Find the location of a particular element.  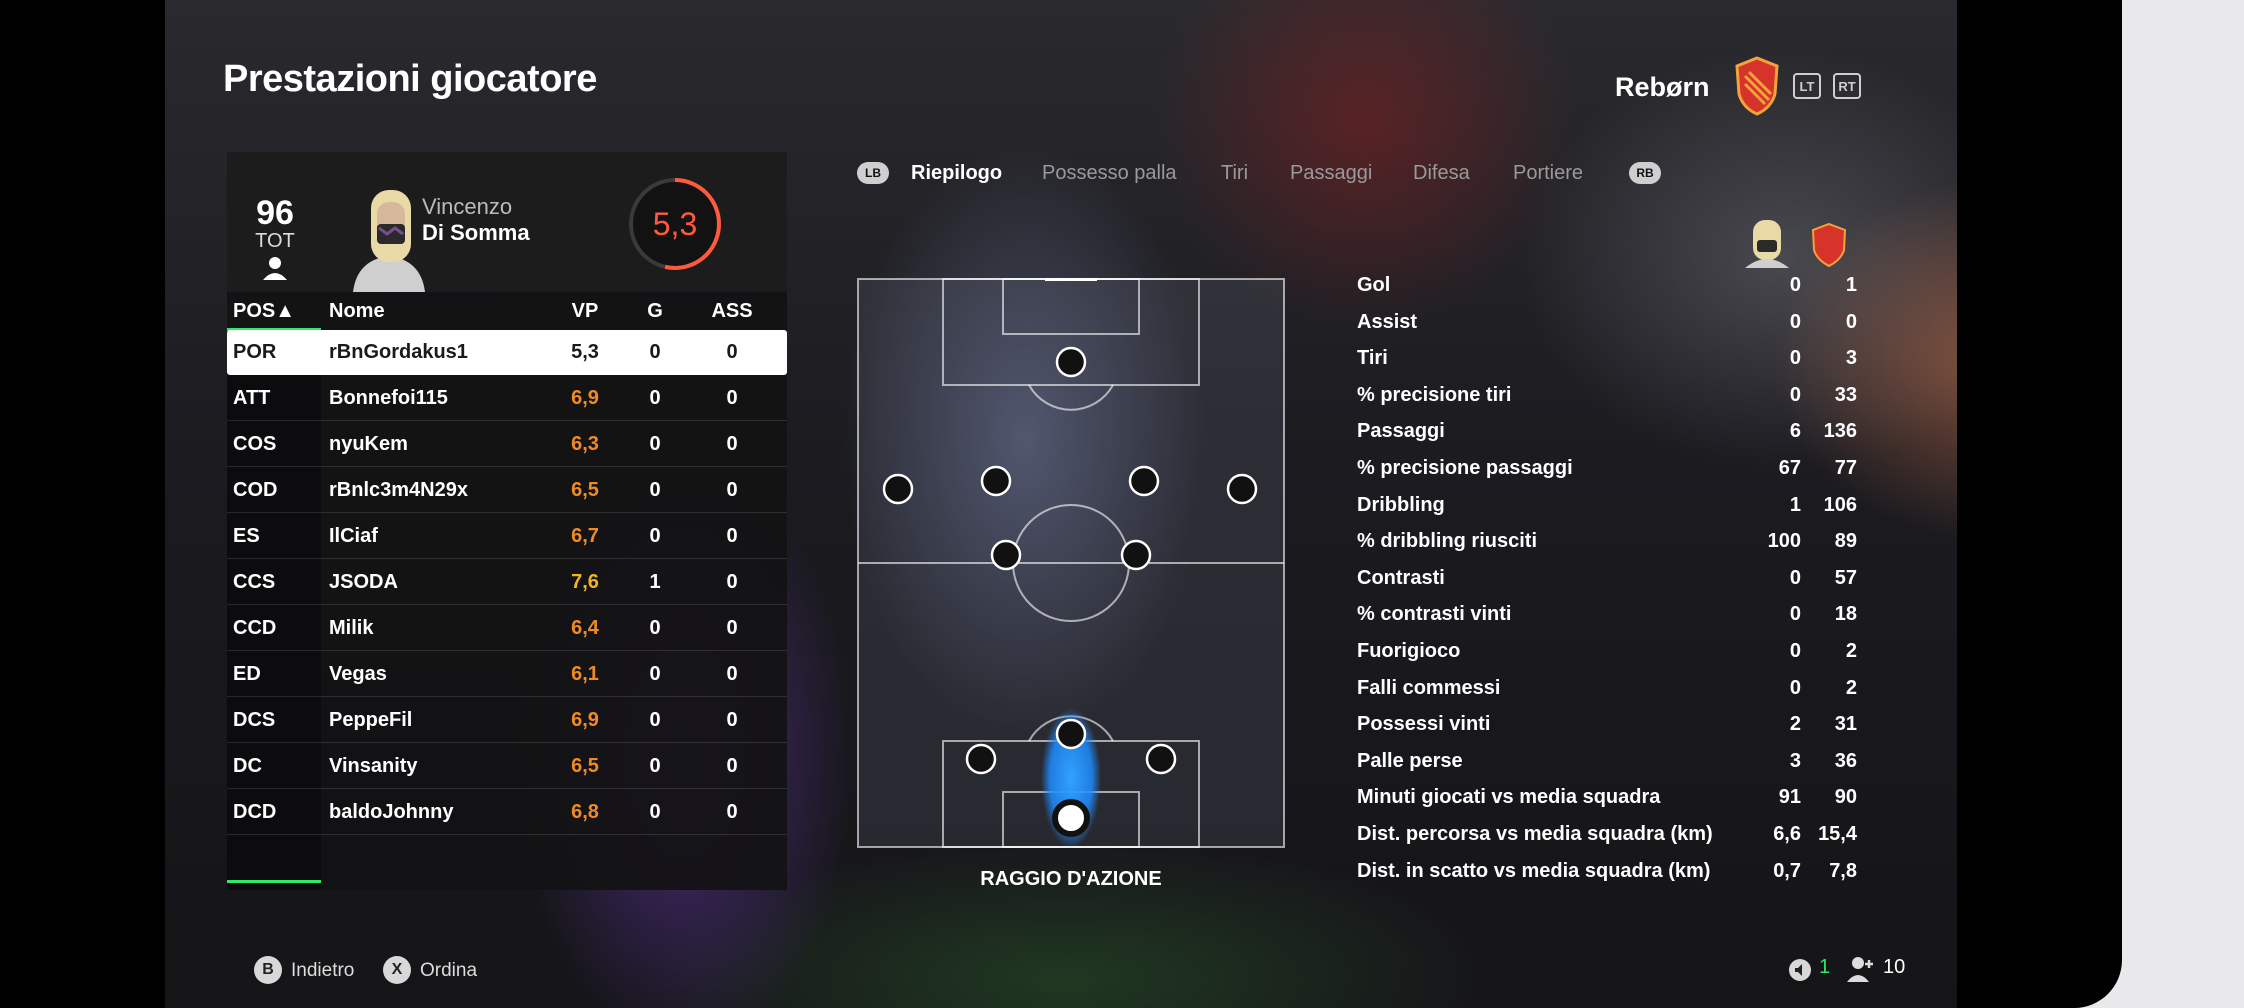

stat-player-value: 0 is located at coordinates (1795, 577).